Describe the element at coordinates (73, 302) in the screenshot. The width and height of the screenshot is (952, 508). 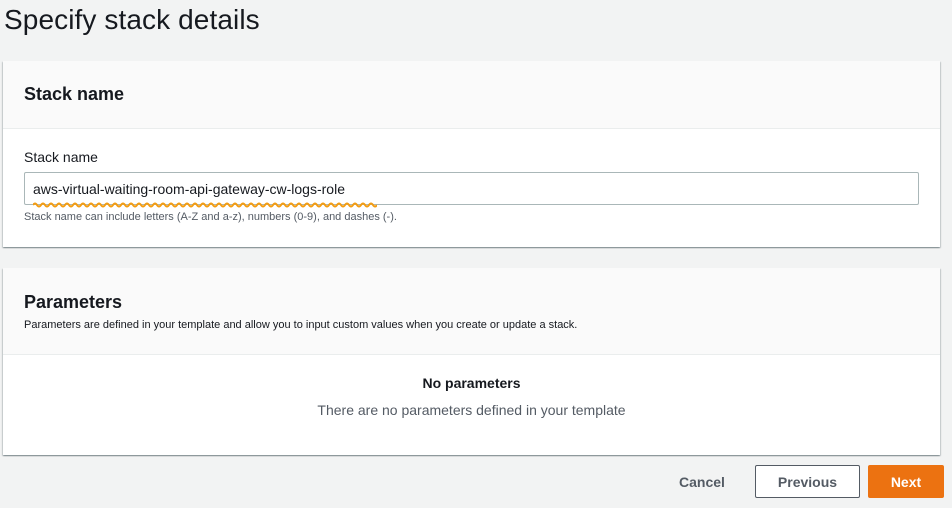
I see `parameters-heading: Parameters` at that location.